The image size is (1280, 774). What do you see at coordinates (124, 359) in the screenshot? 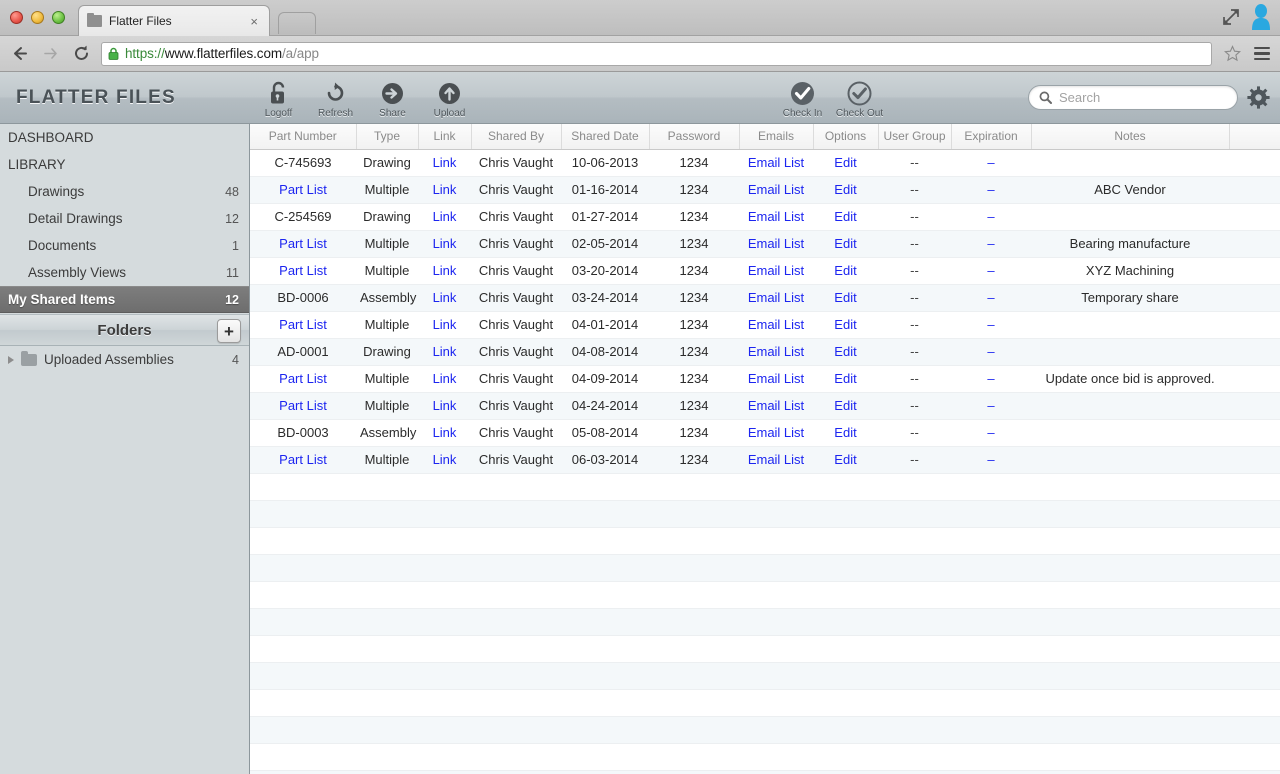
I see `folder-item-uploaded-assemblies: Uploaded Assemblies 4` at bounding box center [124, 359].